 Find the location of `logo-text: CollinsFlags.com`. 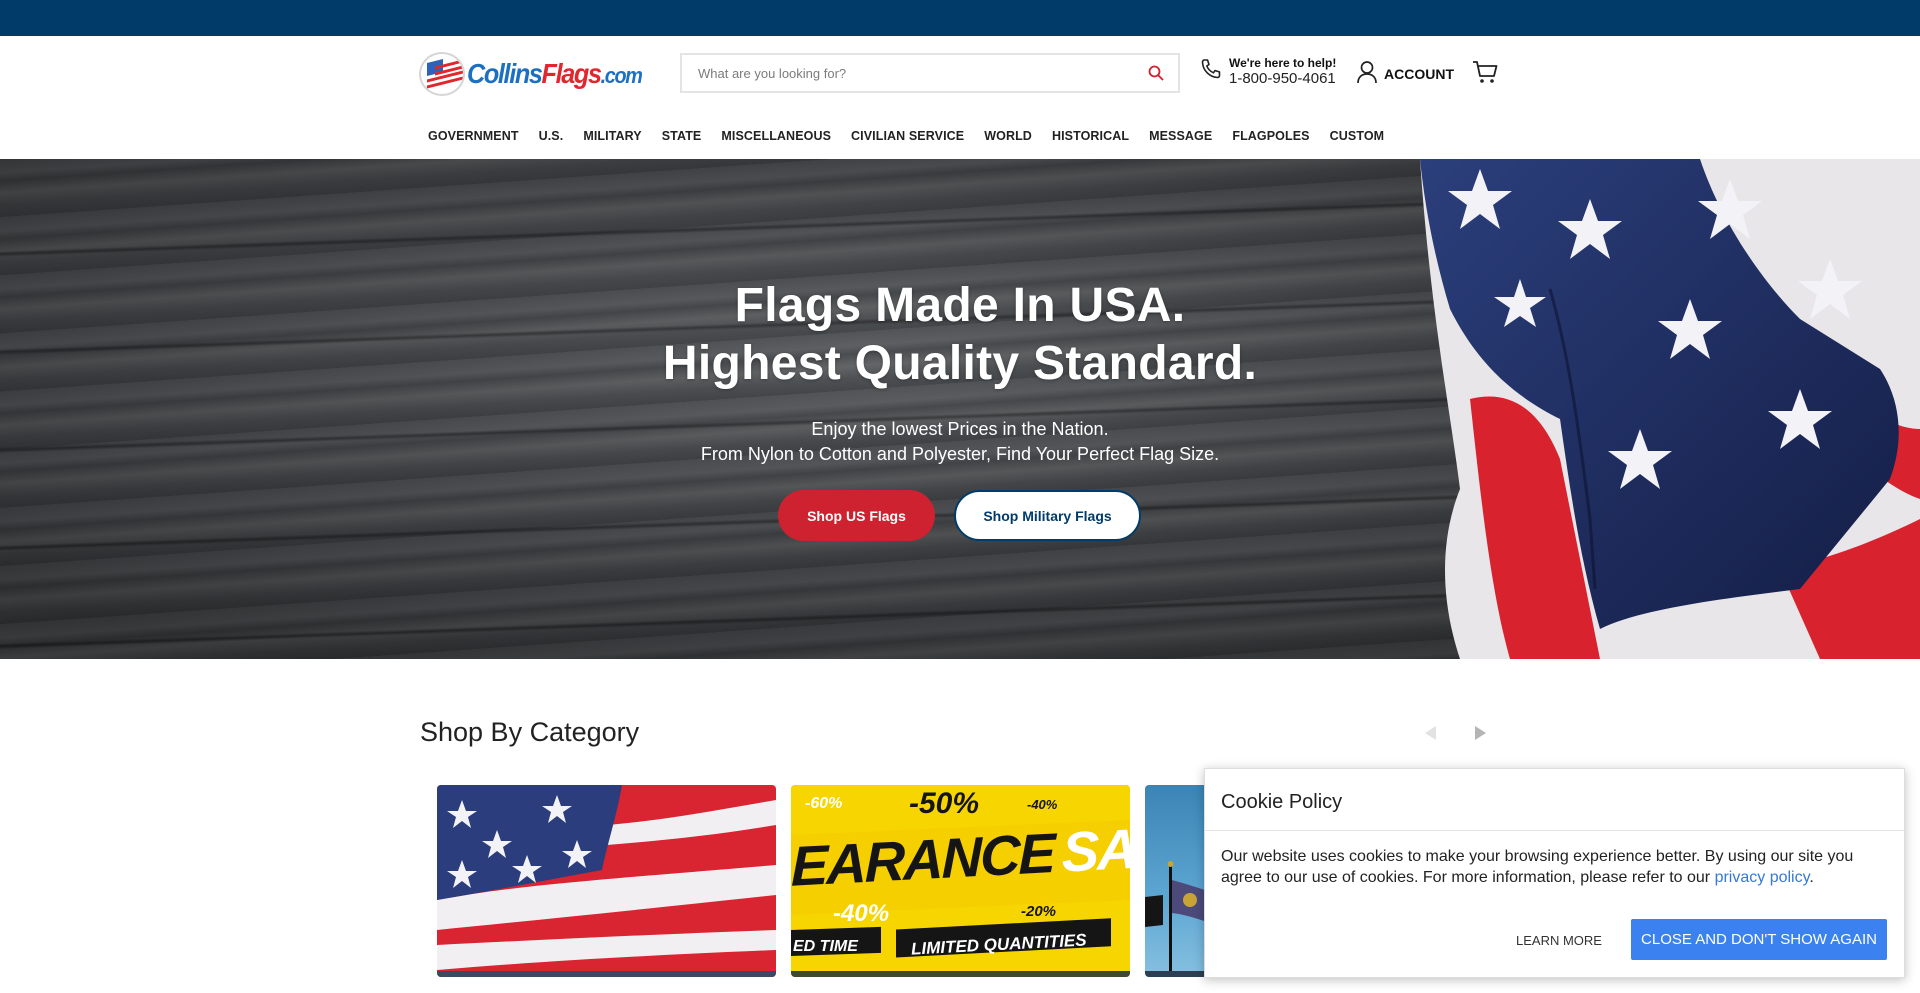

logo-text: CollinsFlags.com is located at coordinates (555, 74).